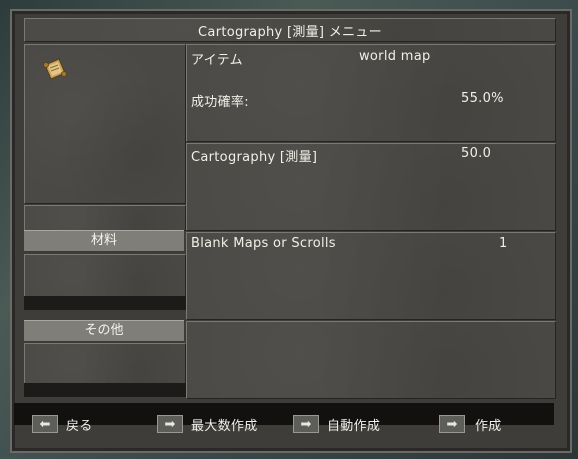 This screenshot has height=459, width=578. I want to click on back-label: 戻る, so click(79, 426).